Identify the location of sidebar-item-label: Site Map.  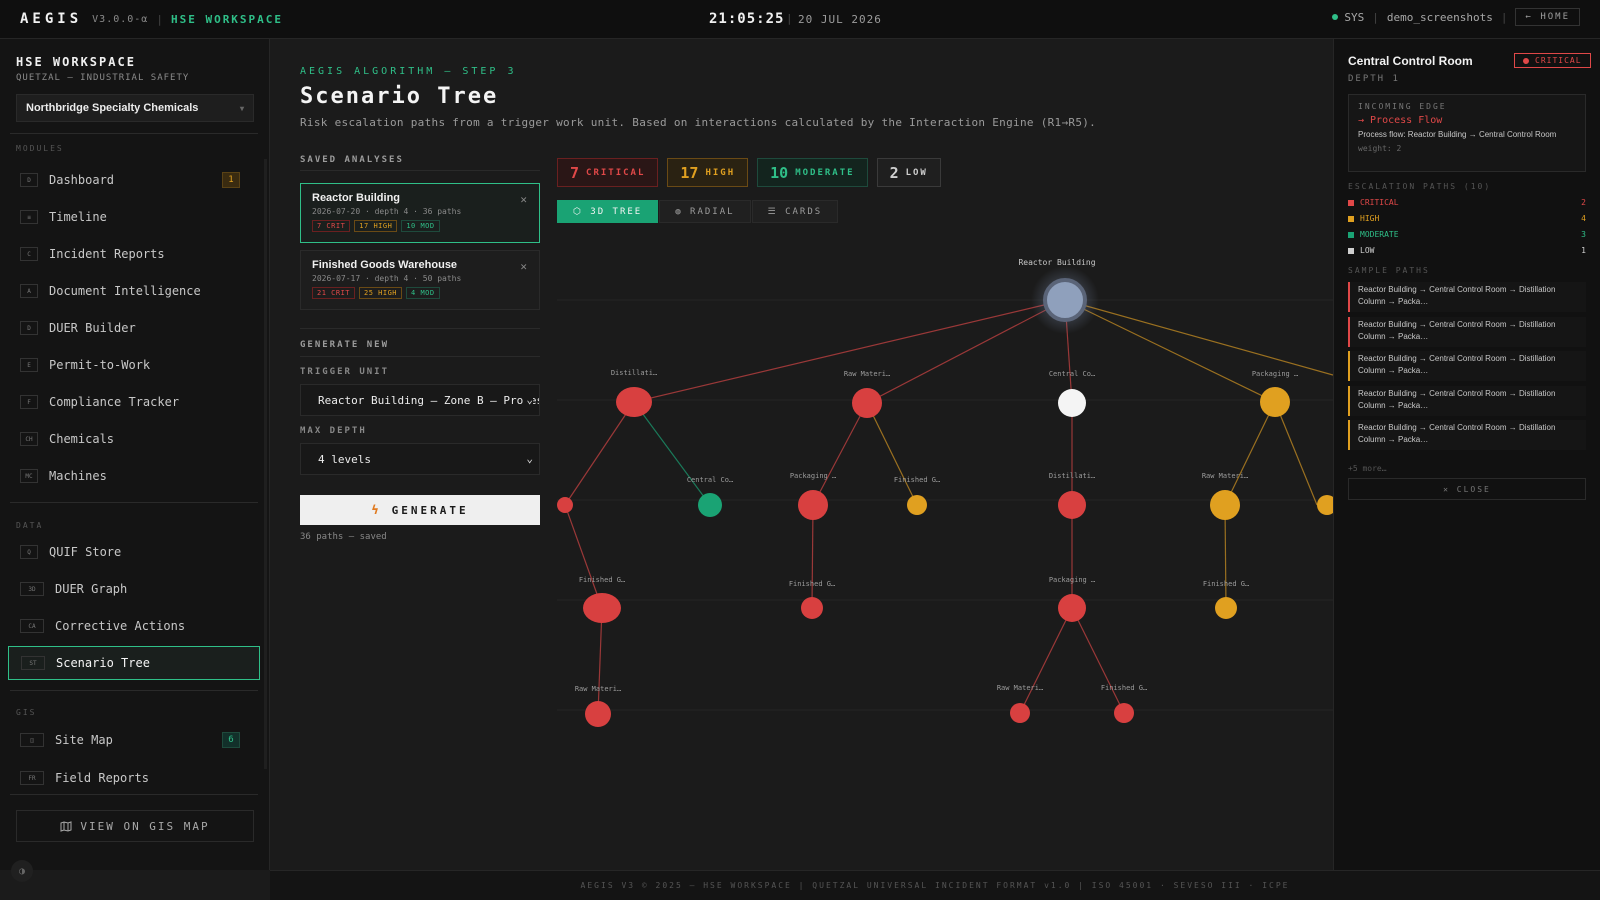
(84, 740).